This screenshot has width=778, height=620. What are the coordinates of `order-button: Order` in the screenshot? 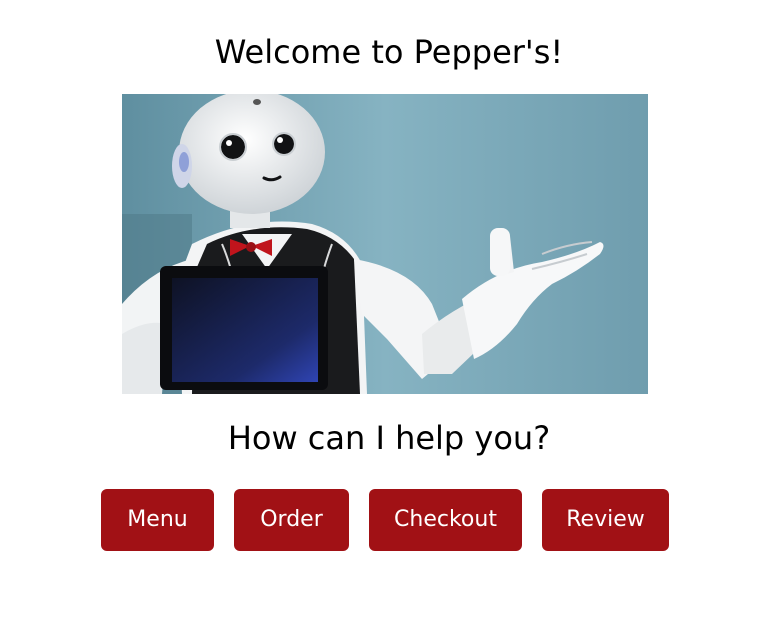 It's located at (291, 520).